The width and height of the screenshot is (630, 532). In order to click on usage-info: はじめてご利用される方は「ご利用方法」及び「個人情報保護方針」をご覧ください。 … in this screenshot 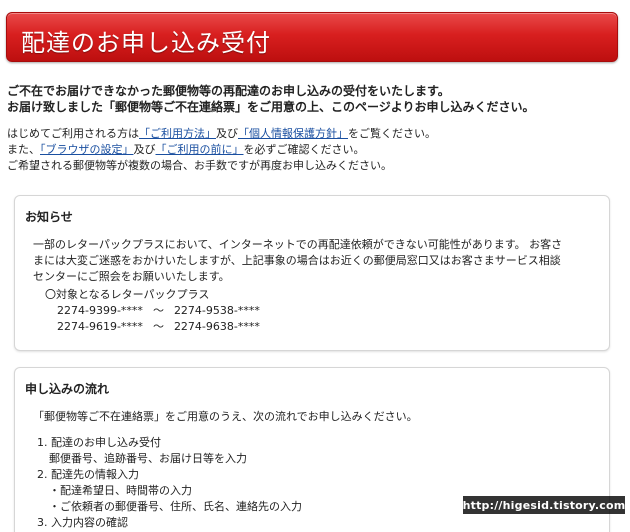, I will do `click(314, 150)`.